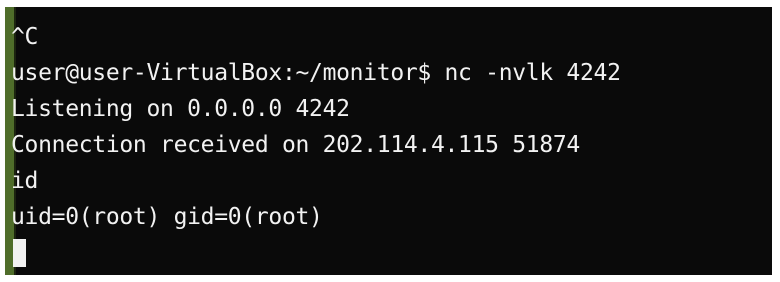 The height and width of the screenshot is (282, 780). Describe the element at coordinates (167, 217) in the screenshot. I see `terminal-line-id-output: uid=0(root) gid=0(root)` at that location.